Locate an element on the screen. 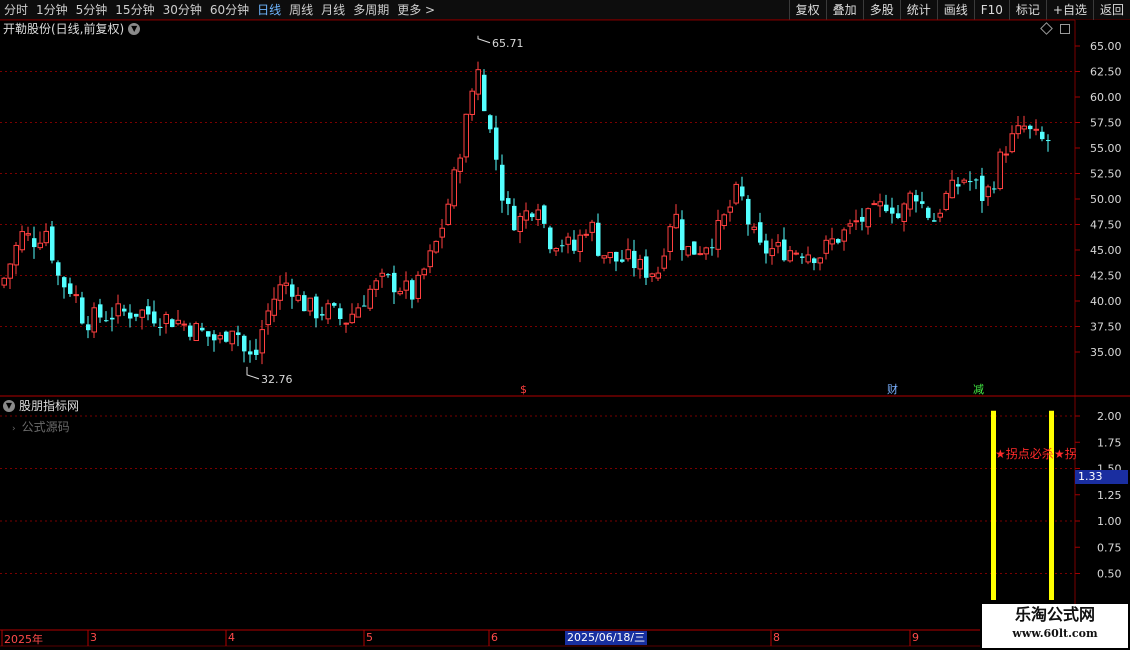  chevron-down-icon: ▼ is located at coordinates (9, 406).